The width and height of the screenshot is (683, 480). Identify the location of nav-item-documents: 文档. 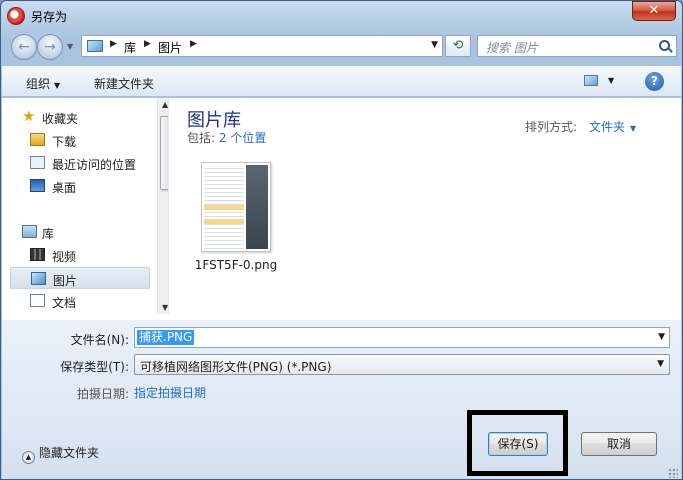
(80, 301).